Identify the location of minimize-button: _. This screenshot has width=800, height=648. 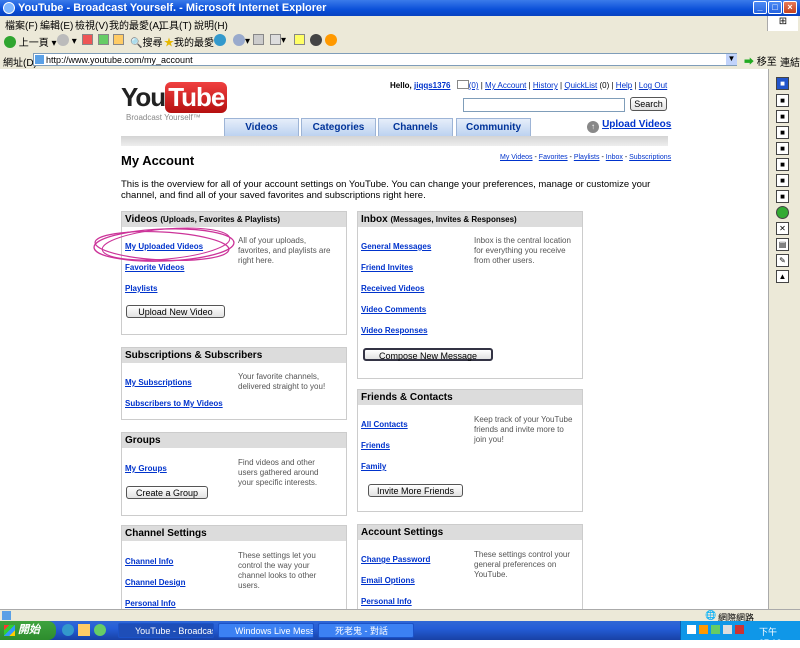
(760, 7).